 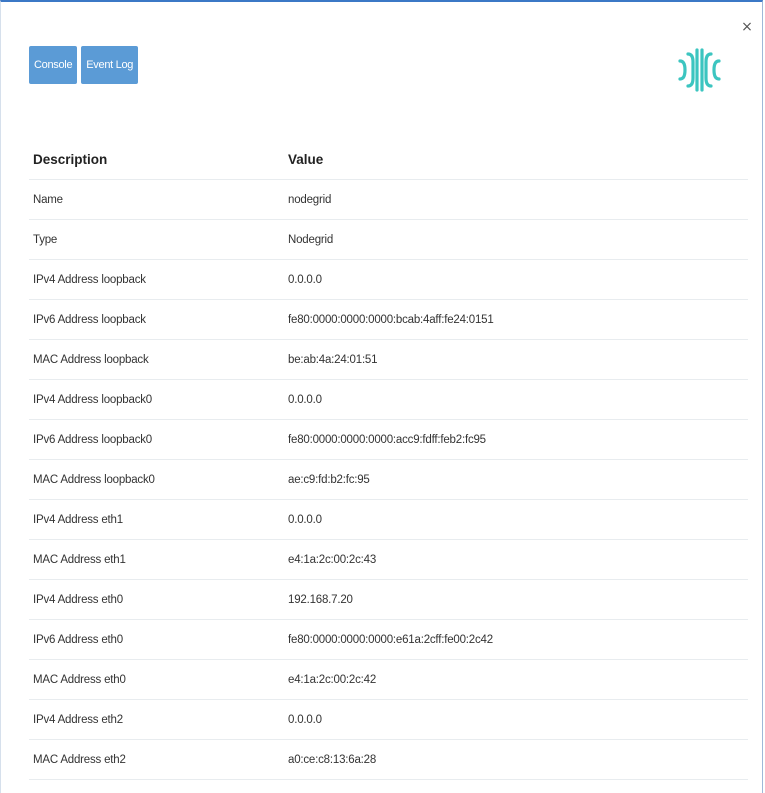 I want to click on console-button: Console, so click(x=53, y=65).